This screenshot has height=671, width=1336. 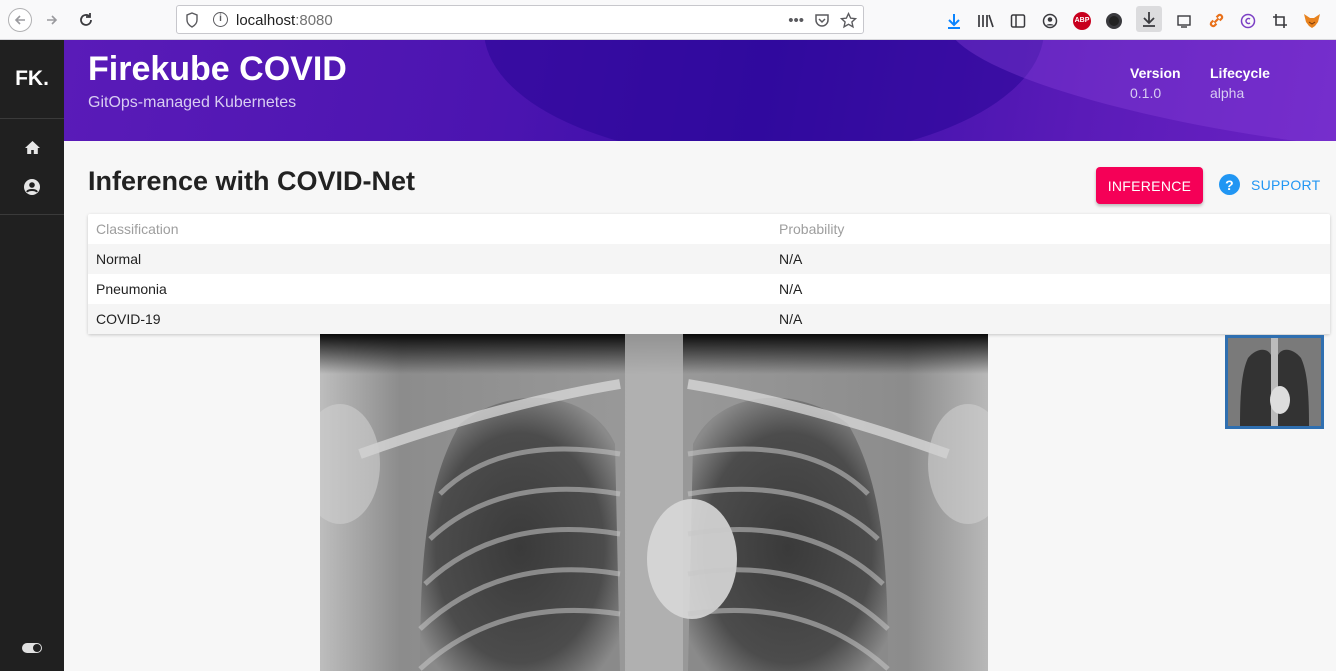 What do you see at coordinates (822, 20) in the screenshot?
I see `pocket-icon` at bounding box center [822, 20].